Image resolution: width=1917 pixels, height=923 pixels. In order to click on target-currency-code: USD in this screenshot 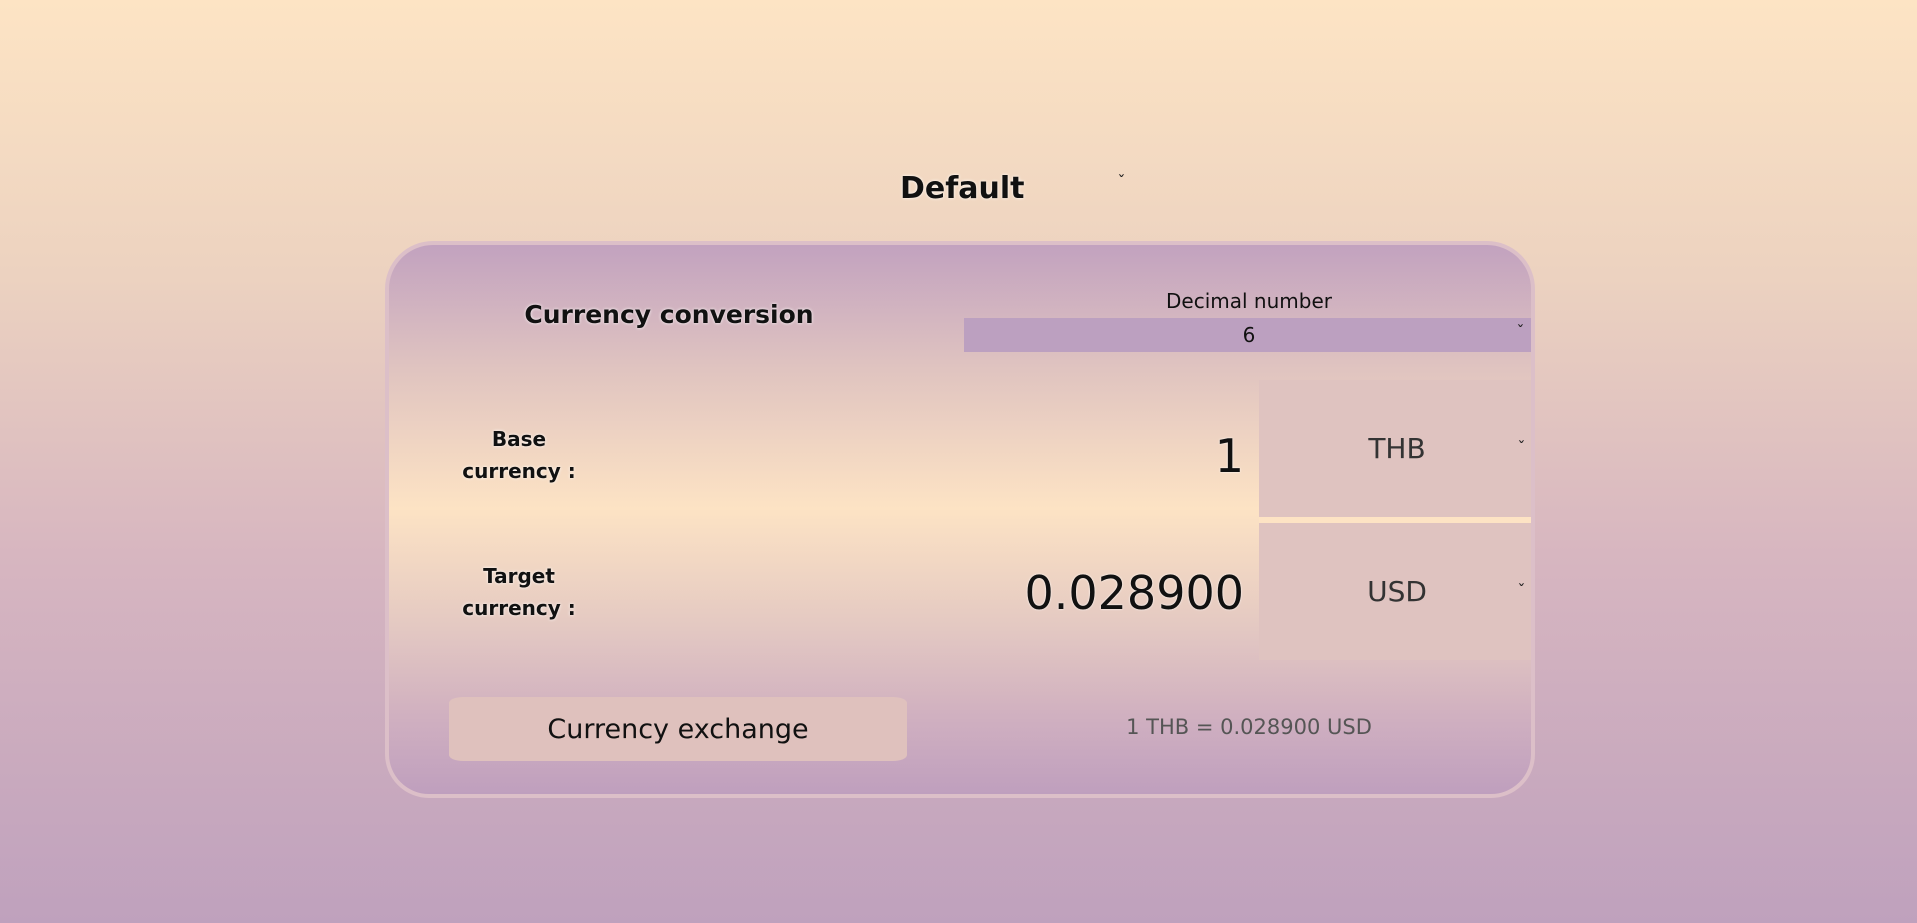, I will do `click(1397, 591)`.